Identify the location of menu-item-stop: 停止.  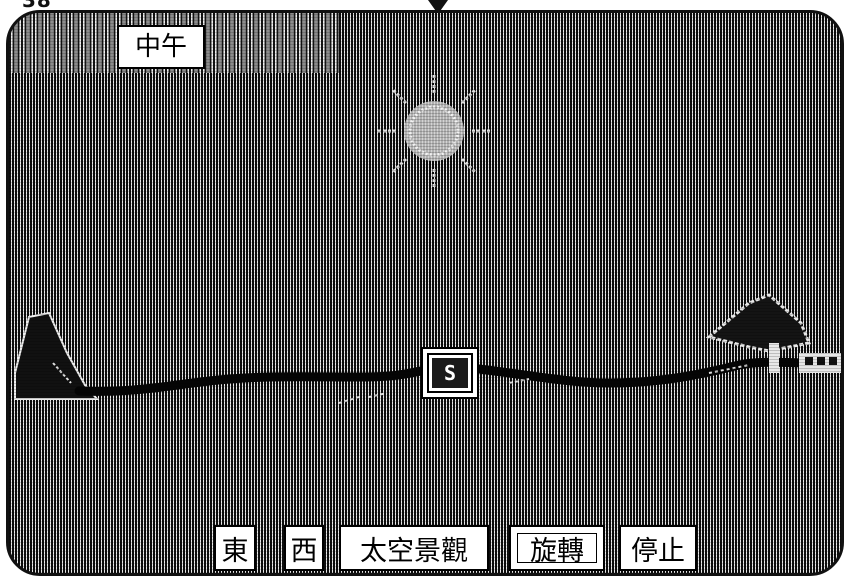
(658, 548).